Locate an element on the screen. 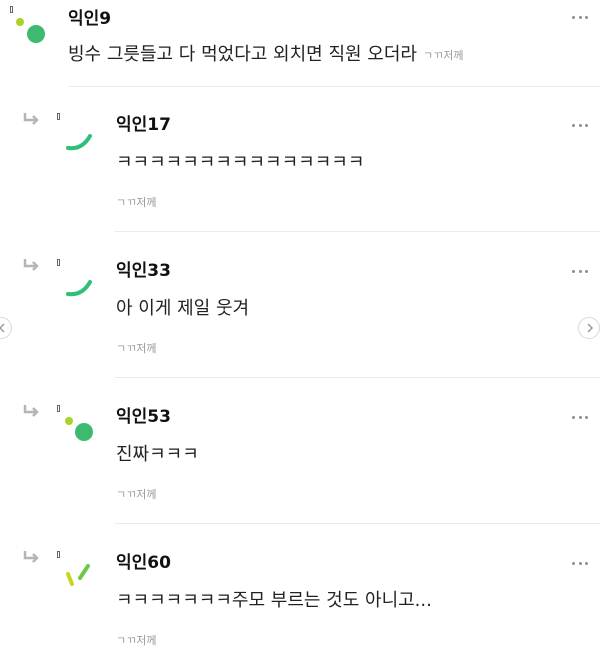 Image resolution: width=600 pixels, height=664 pixels. comment-text: 진짜ㅋㅋㅋ is located at coordinates (157, 454).